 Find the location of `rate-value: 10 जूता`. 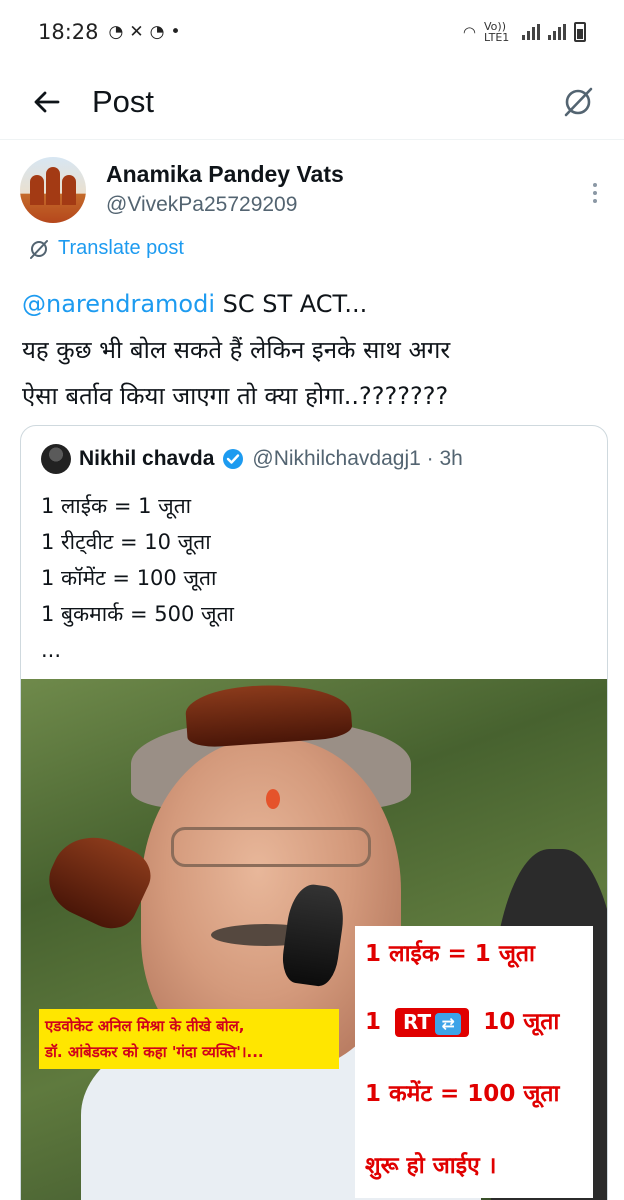

rate-value: 10 जूता is located at coordinates (521, 1022).